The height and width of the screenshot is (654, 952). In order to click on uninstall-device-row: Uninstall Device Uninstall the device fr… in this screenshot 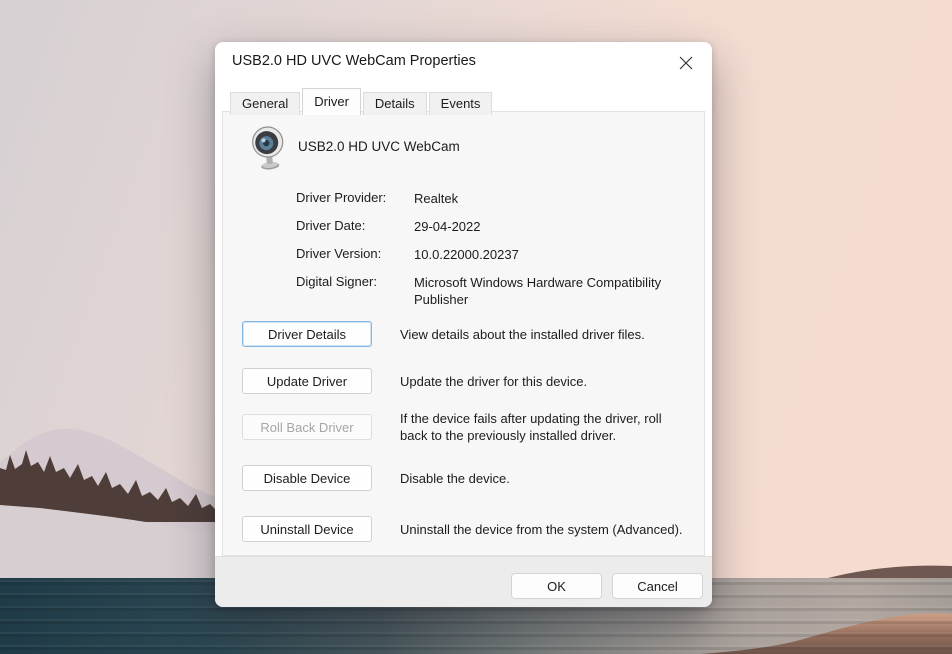, I will do `click(466, 529)`.